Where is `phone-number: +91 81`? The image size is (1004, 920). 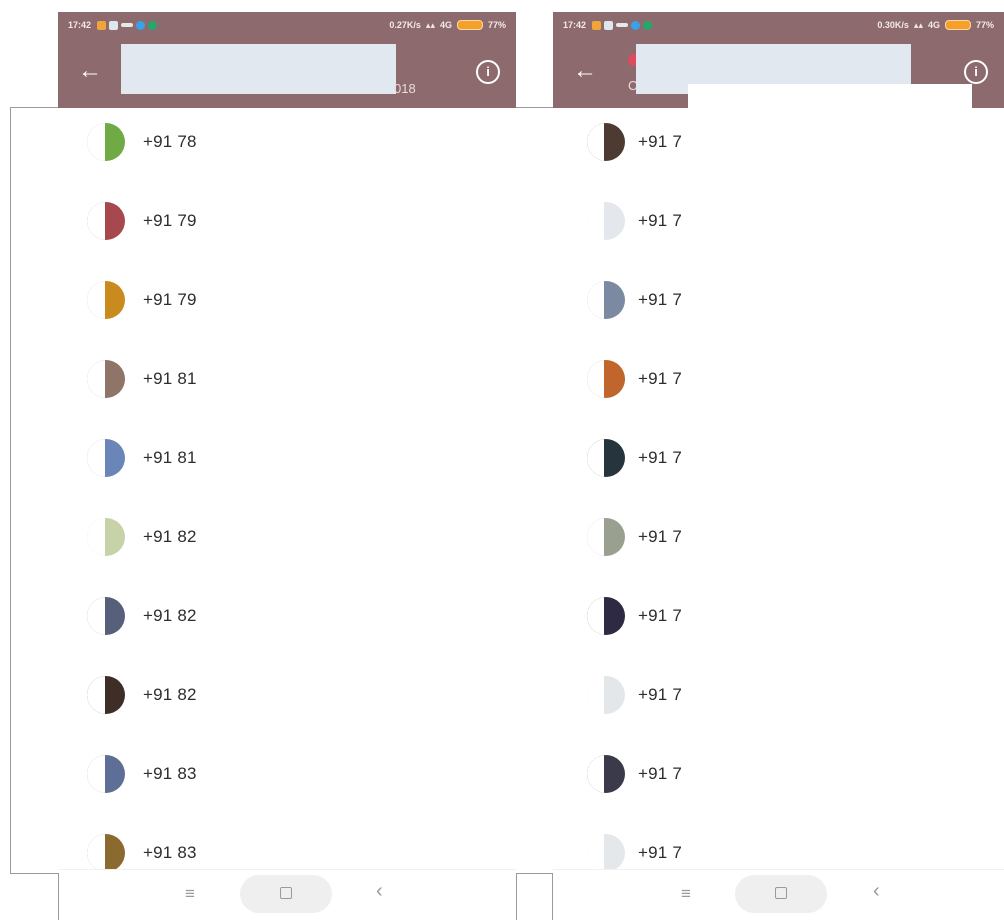 phone-number: +91 81 is located at coordinates (170, 378).